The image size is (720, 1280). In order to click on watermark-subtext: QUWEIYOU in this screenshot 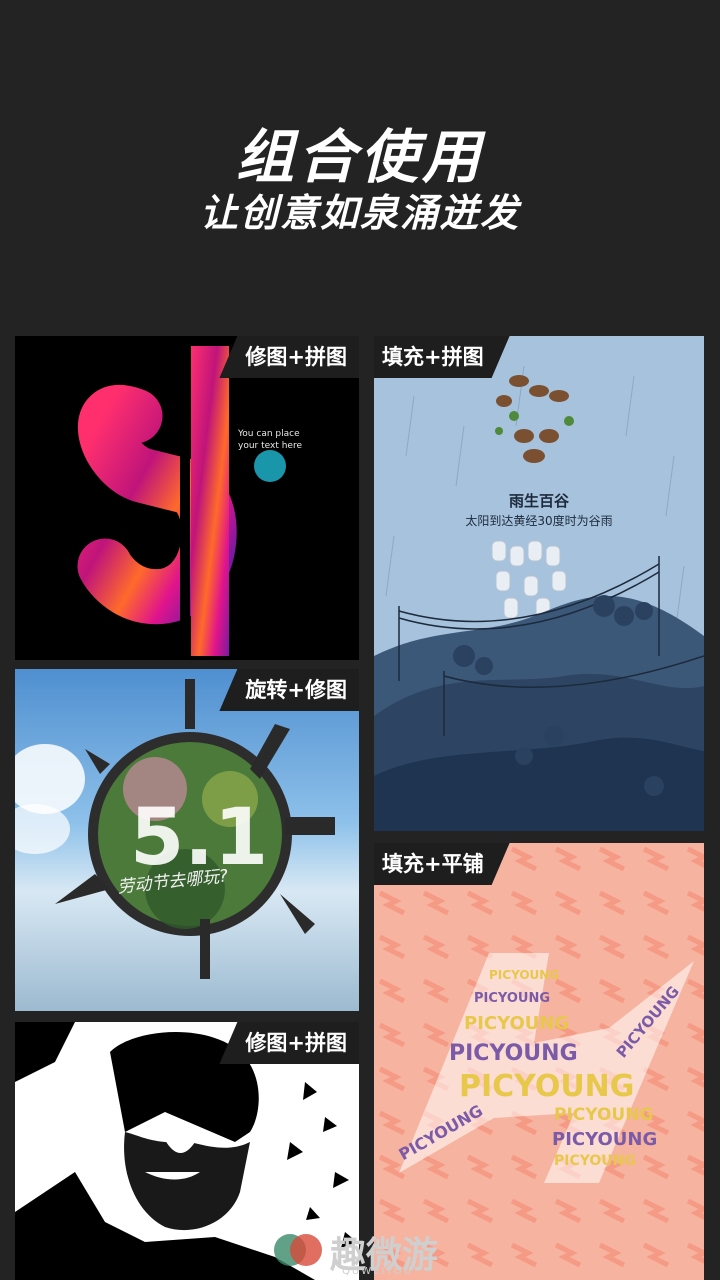, I will do `click(378, 1271)`.